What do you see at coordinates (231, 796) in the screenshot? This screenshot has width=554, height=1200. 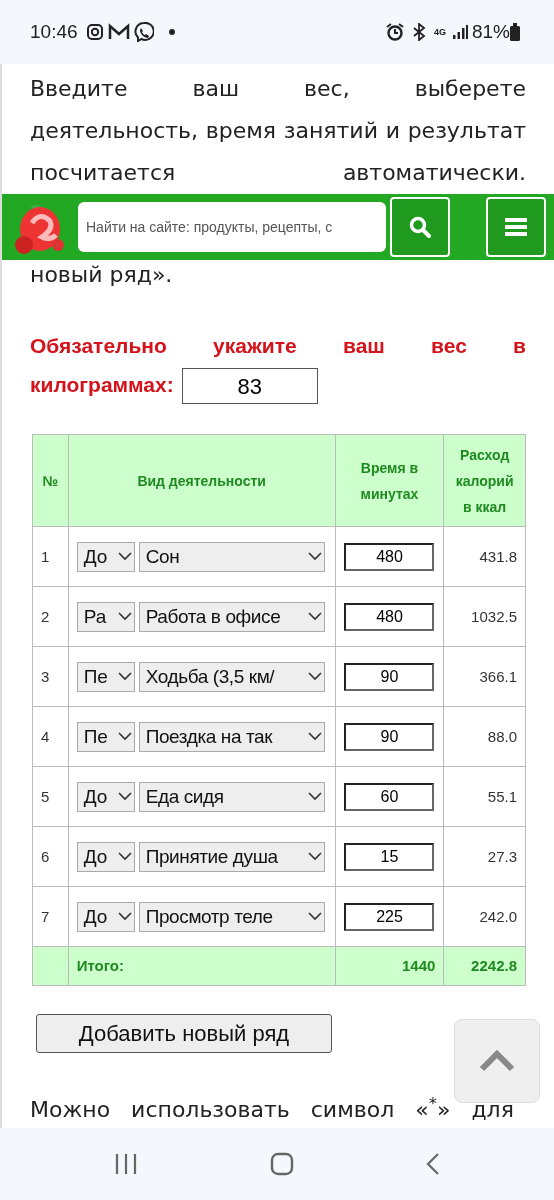 I see `activity-dropdown: Еда сидя` at bounding box center [231, 796].